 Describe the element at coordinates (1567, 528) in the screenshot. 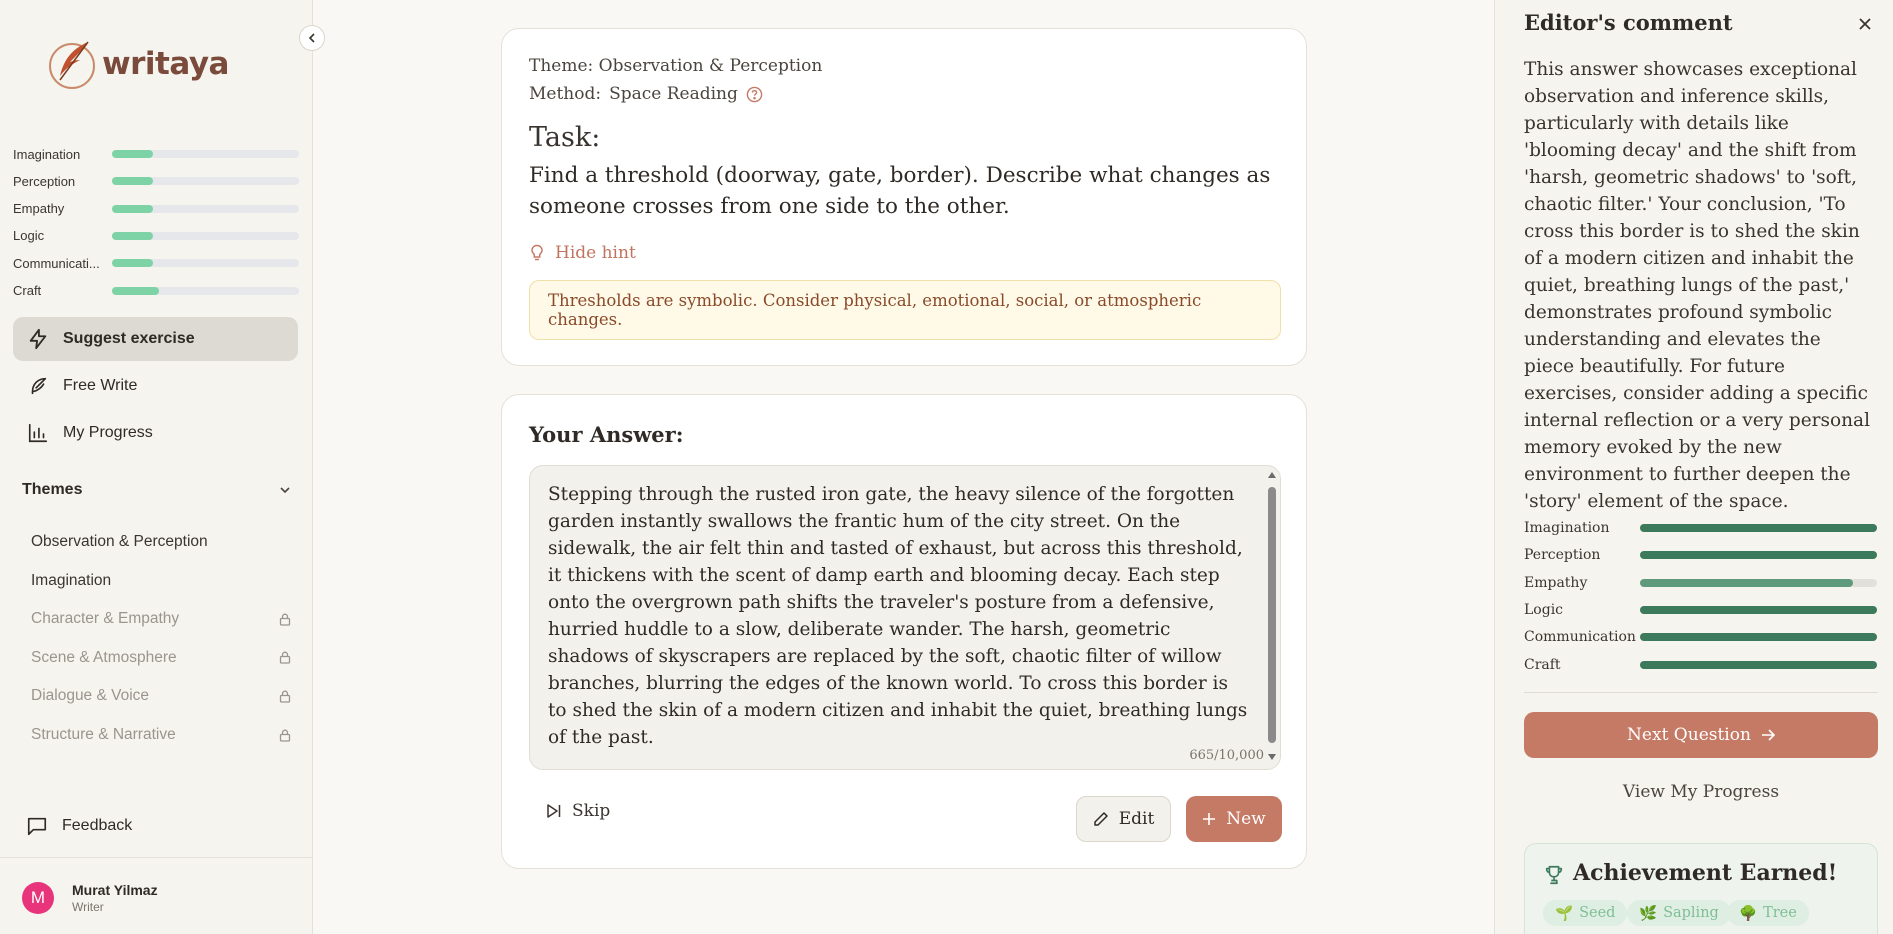

I see `editor-skill-name: Imagination` at that location.